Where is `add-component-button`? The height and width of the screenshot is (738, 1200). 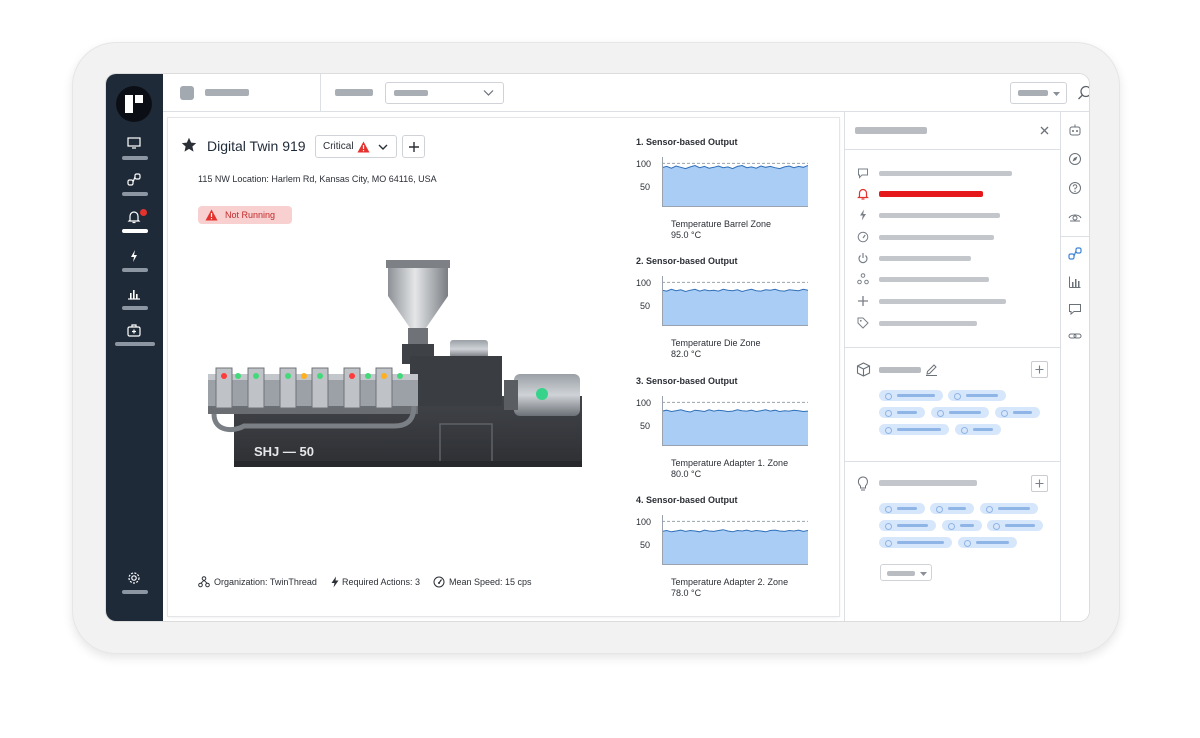 add-component-button is located at coordinates (1039, 369).